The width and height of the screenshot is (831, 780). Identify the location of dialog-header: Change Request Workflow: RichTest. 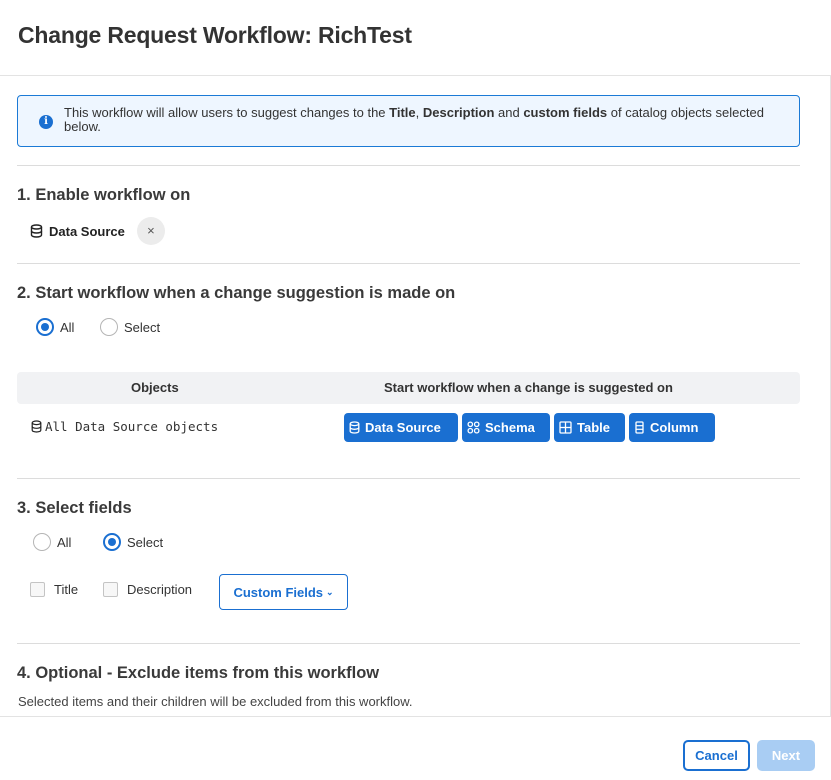
(415, 38).